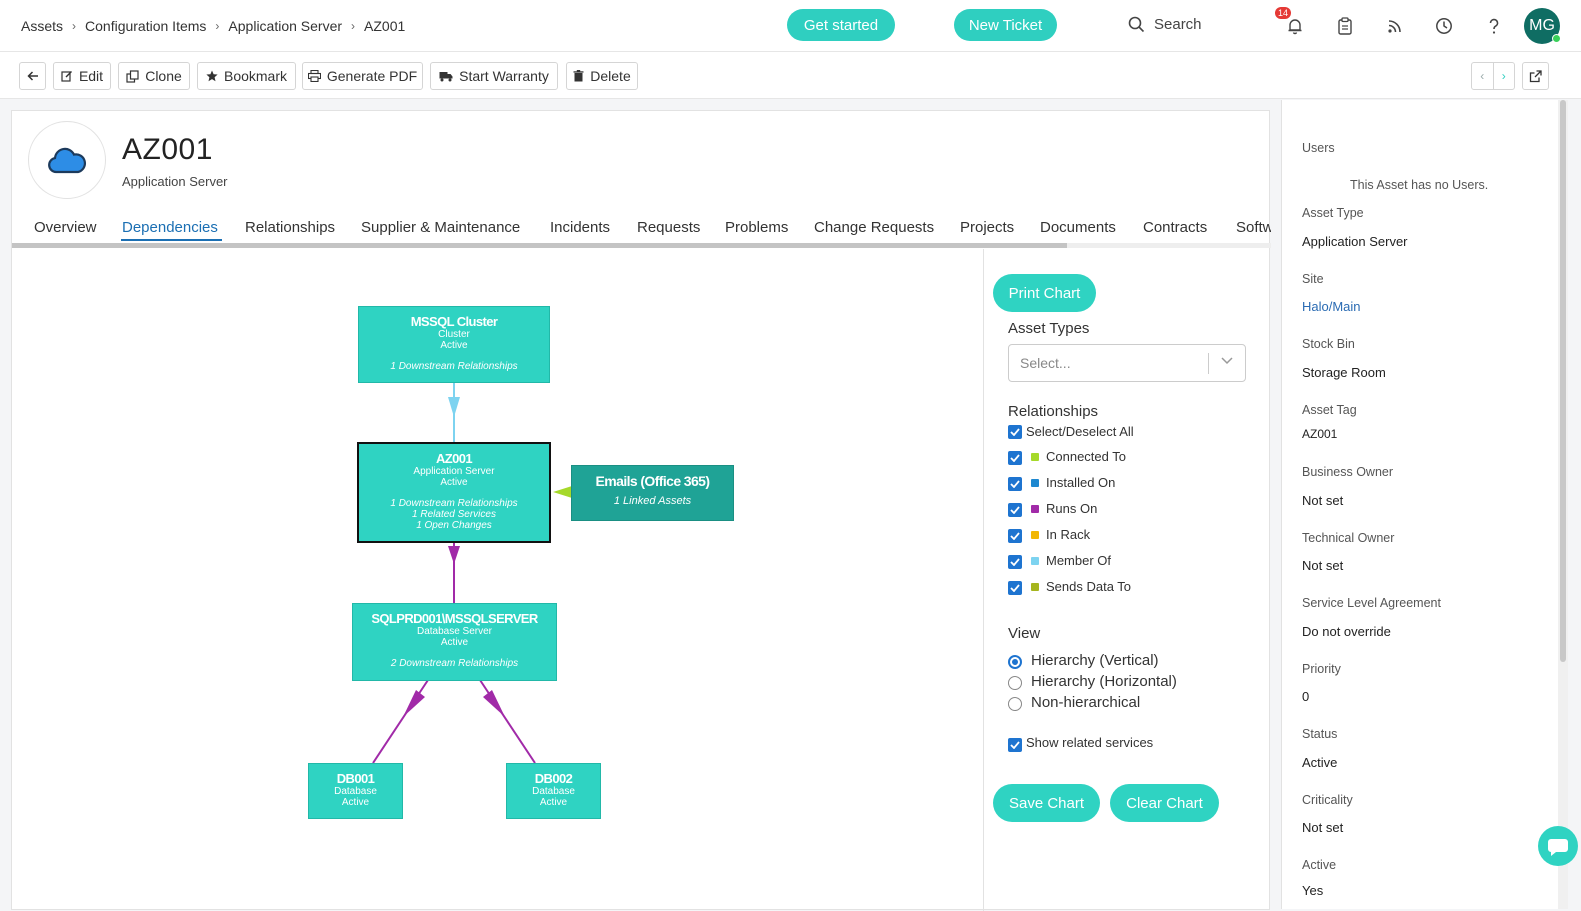 This screenshot has width=1581, height=911. Describe the element at coordinates (668, 227) in the screenshot. I see `tab-requests: Requests` at that location.